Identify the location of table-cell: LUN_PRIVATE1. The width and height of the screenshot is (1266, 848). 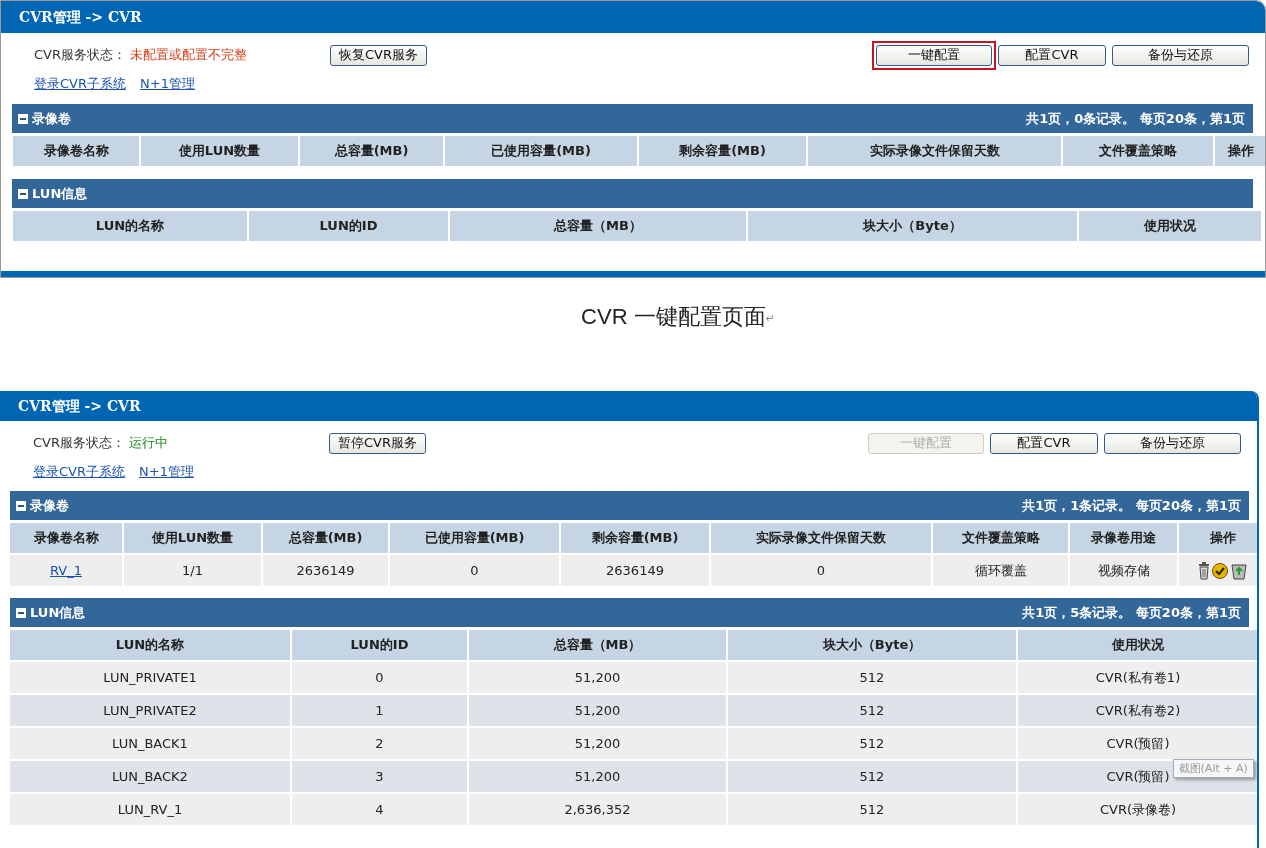
(150, 677).